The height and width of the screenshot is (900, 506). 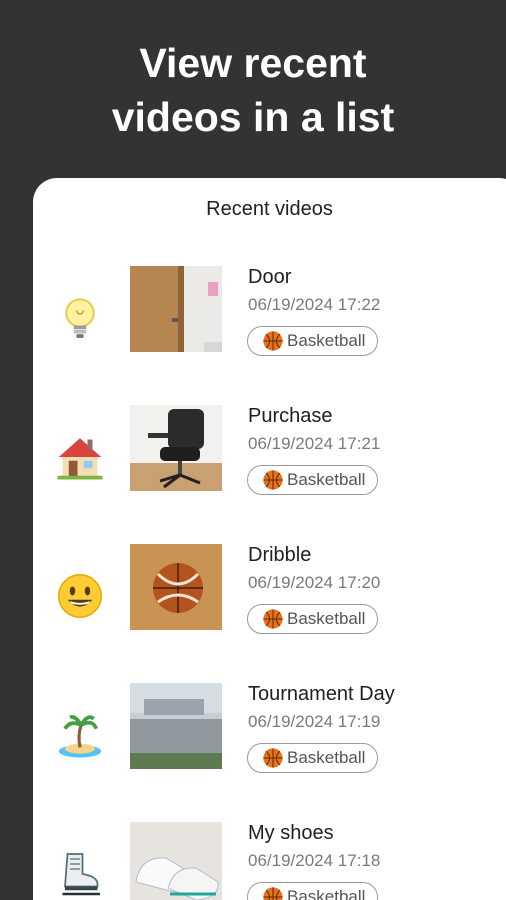 What do you see at coordinates (80, 596) in the screenshot?
I see `smiling-face-icon` at bounding box center [80, 596].